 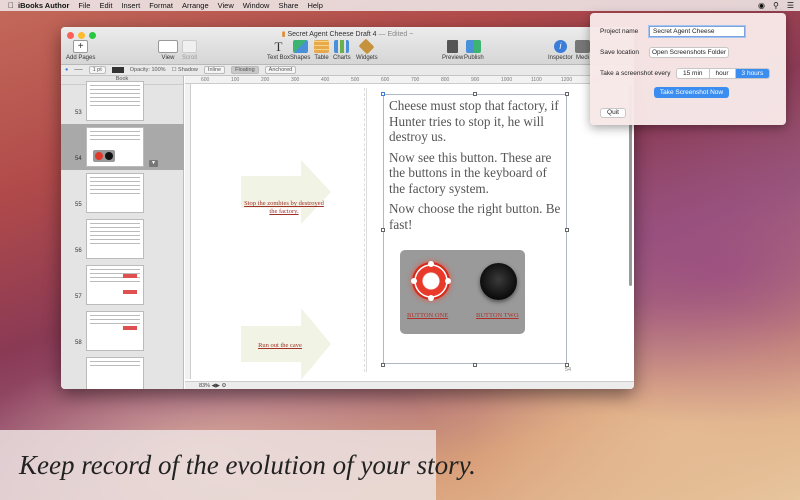 What do you see at coordinates (81, 58) in the screenshot?
I see `add-pages-label: Add Pages` at bounding box center [81, 58].